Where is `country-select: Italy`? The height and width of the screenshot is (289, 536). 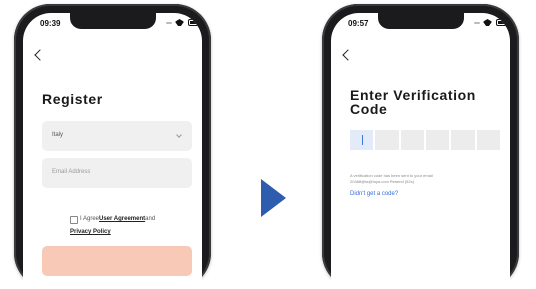
country-select: Italy is located at coordinates (117, 136).